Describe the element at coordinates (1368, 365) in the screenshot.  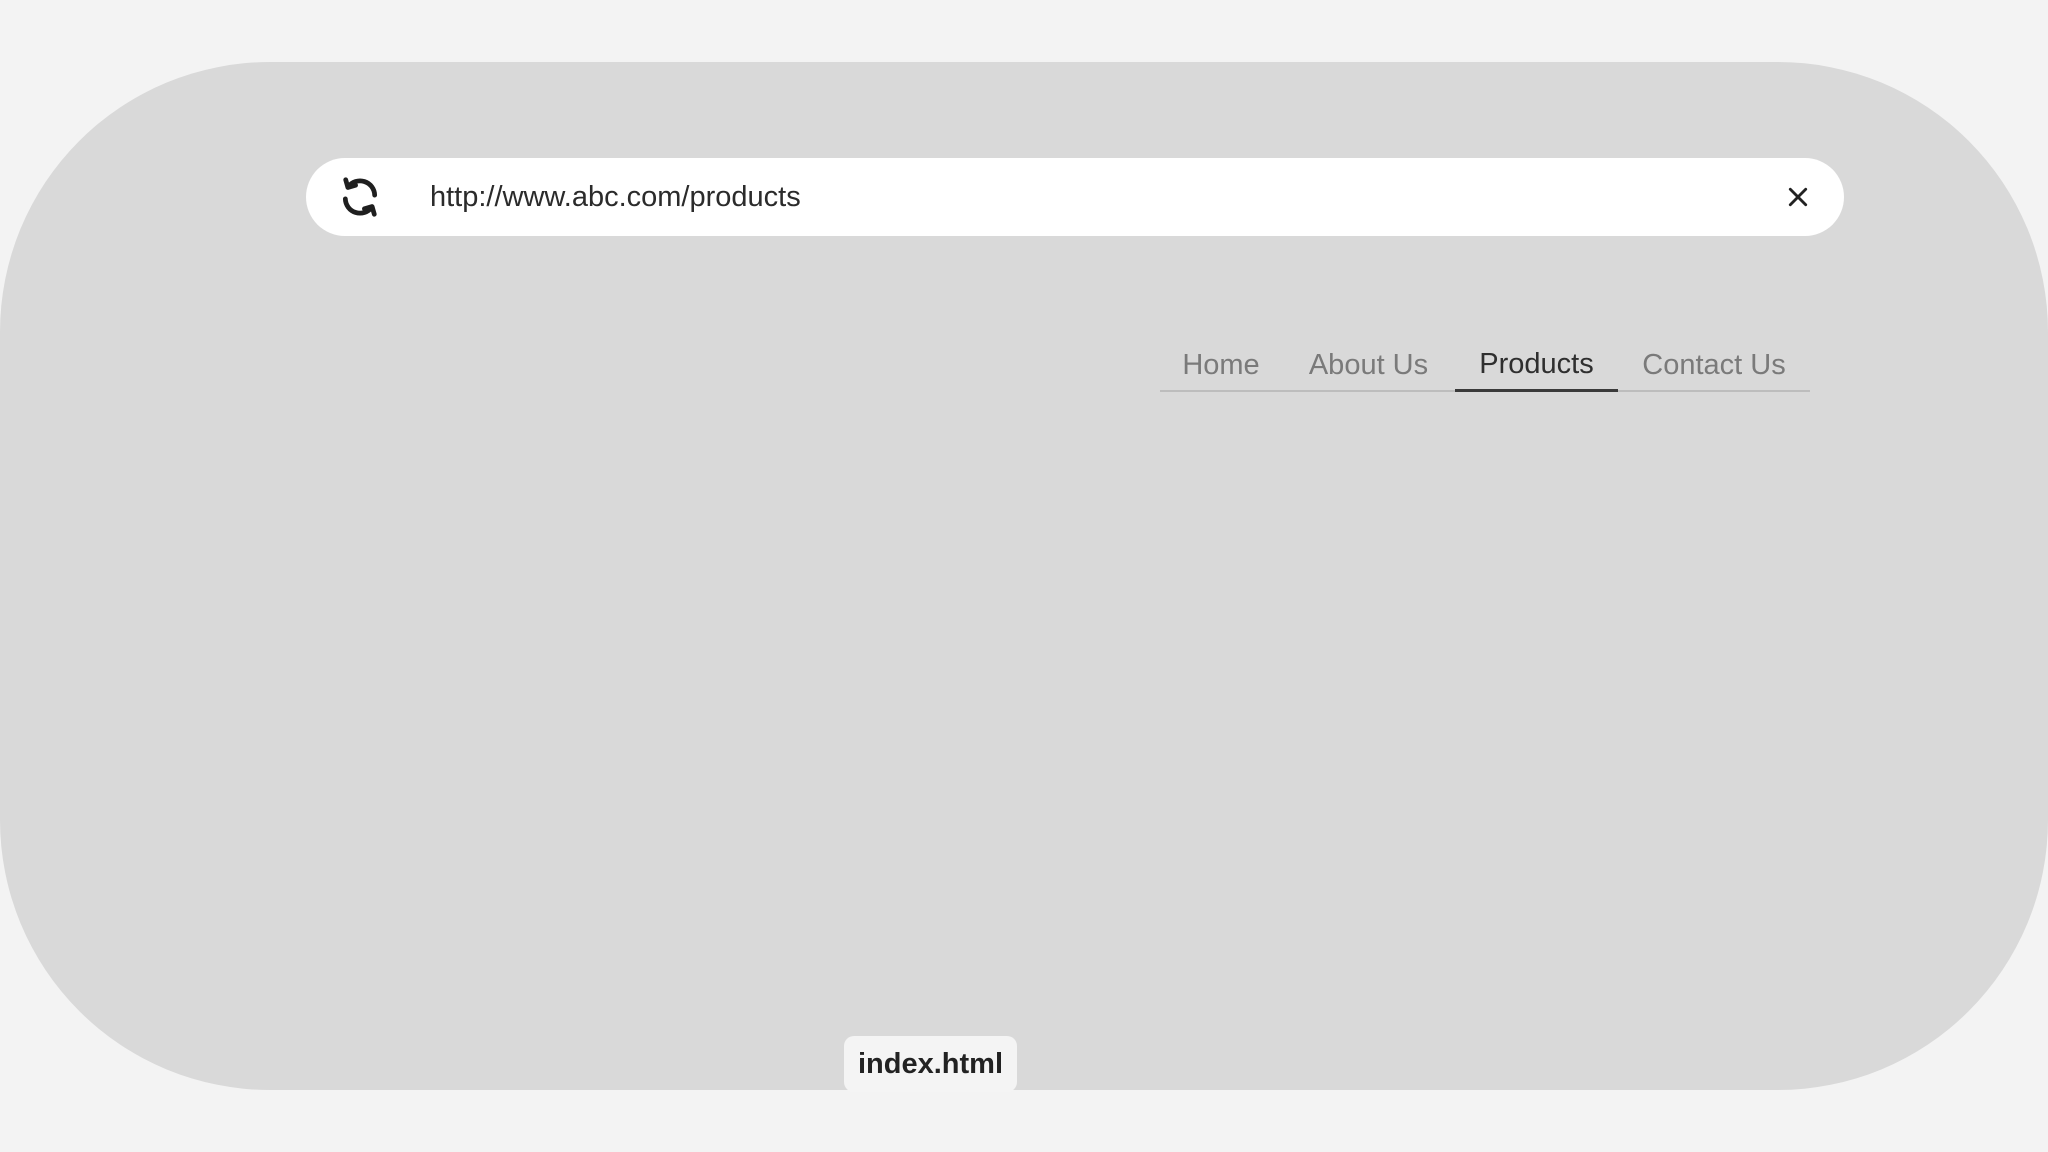
I see `tab-about-us: About Us` at that location.